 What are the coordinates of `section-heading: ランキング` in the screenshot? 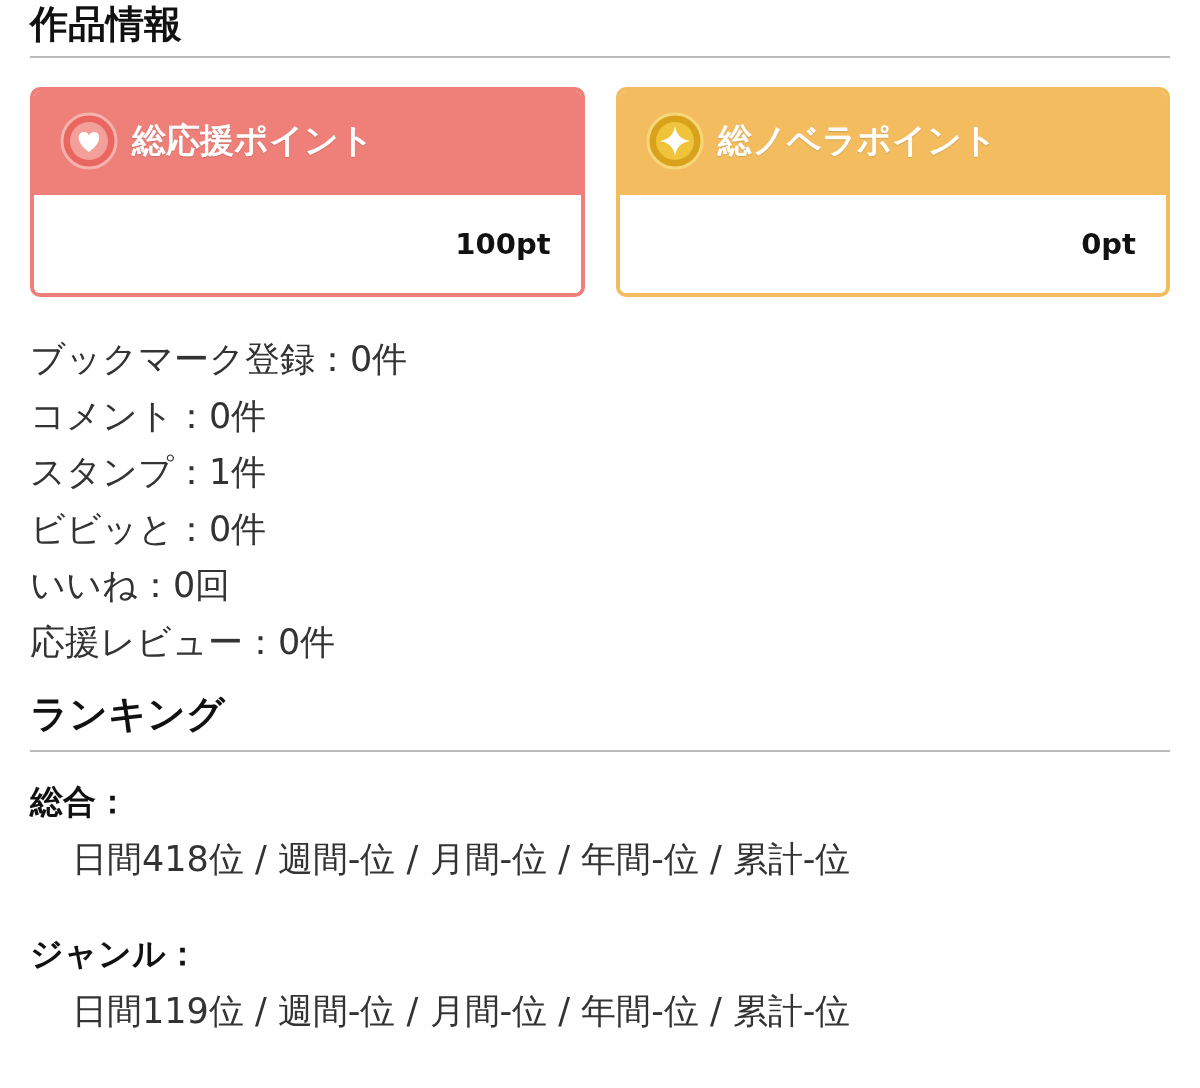 It's located at (600, 720).